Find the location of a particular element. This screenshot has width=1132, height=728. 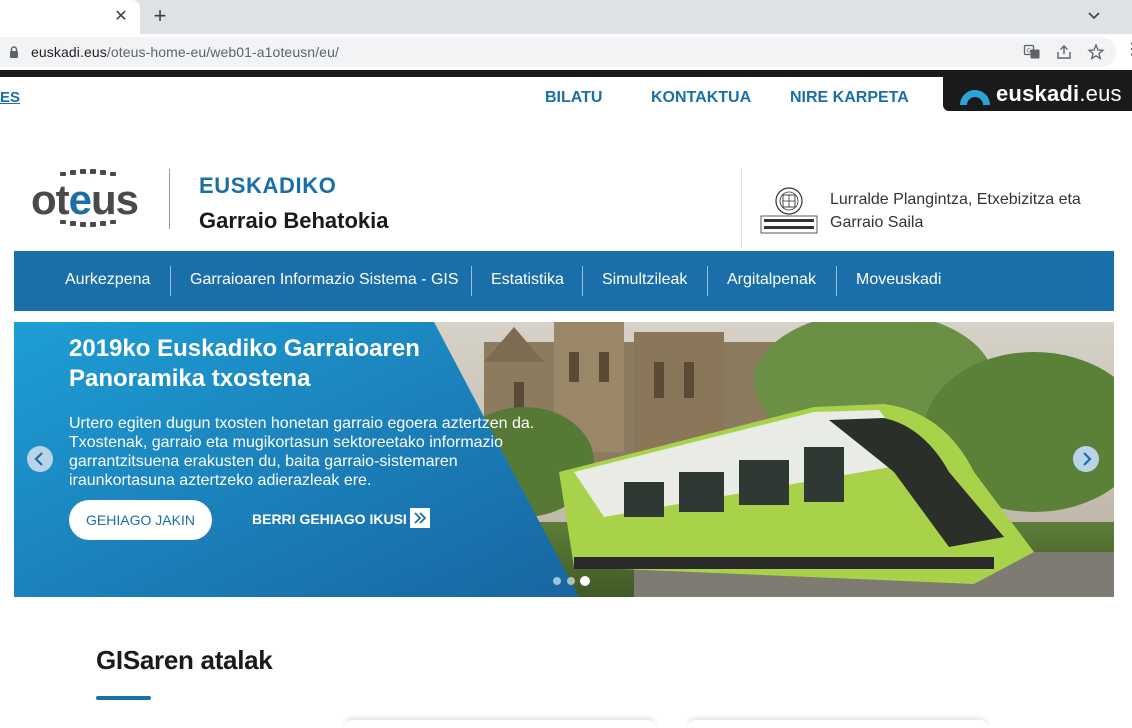

double-chevron-right-icon is located at coordinates (420, 518).